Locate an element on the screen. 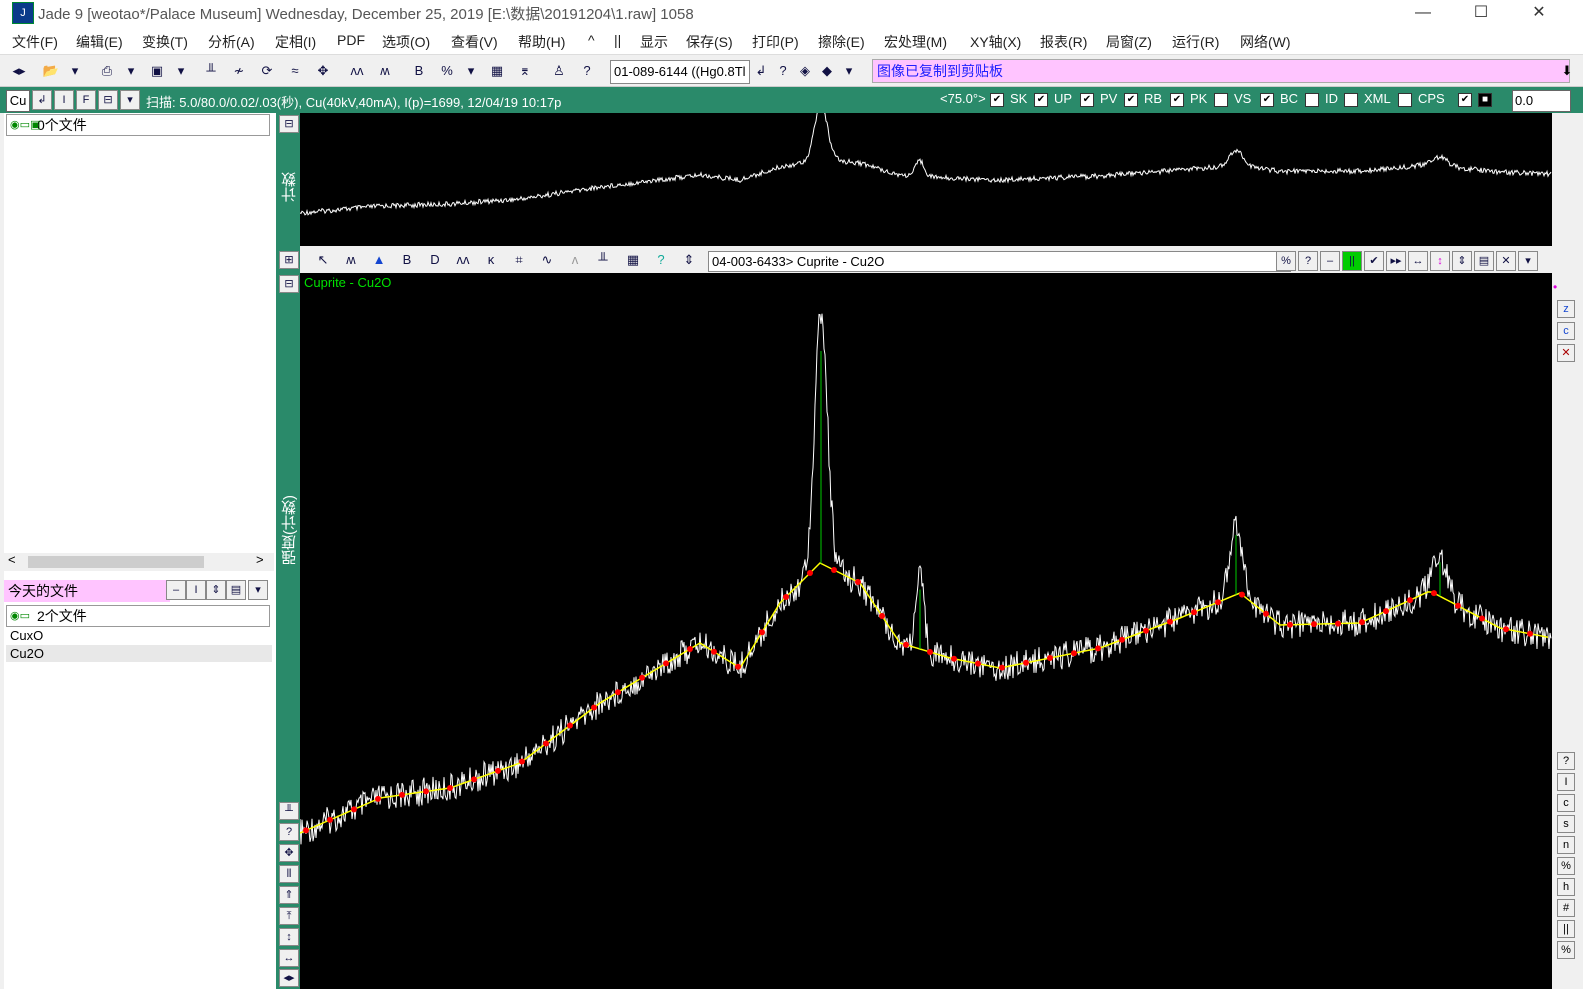 The height and width of the screenshot is (989, 1583). card-minimize-icon: – is located at coordinates (1330, 261).